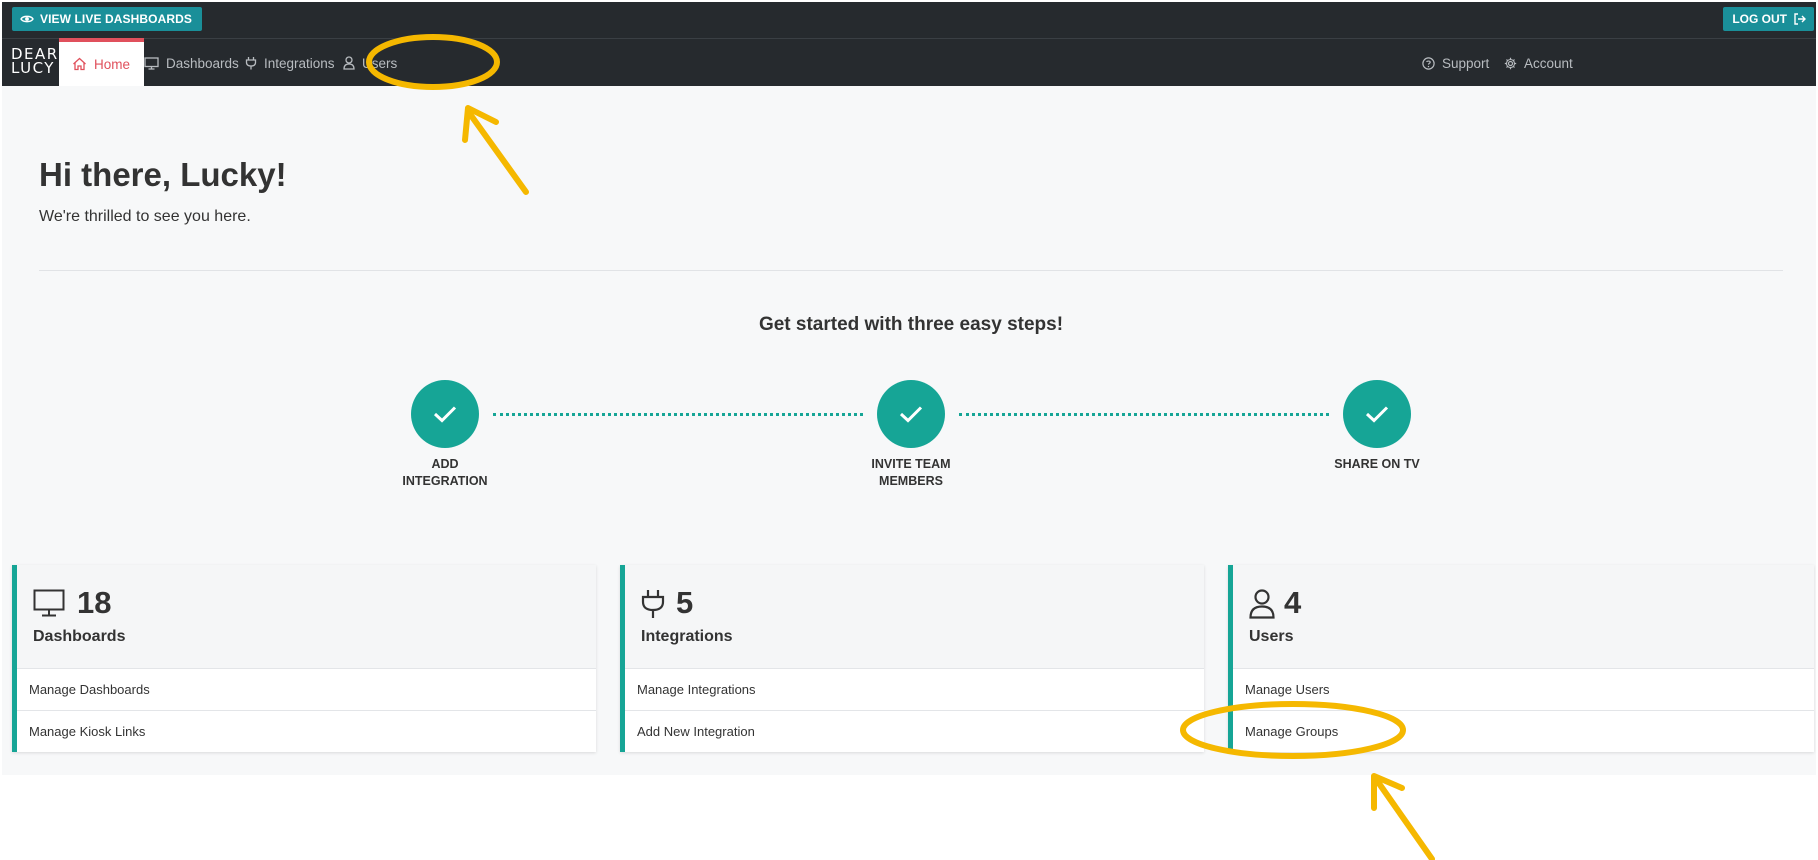 This screenshot has height=860, width=1818. What do you see at coordinates (79, 636) in the screenshot?
I see `dashboards-card-title: Dashboards` at bounding box center [79, 636].